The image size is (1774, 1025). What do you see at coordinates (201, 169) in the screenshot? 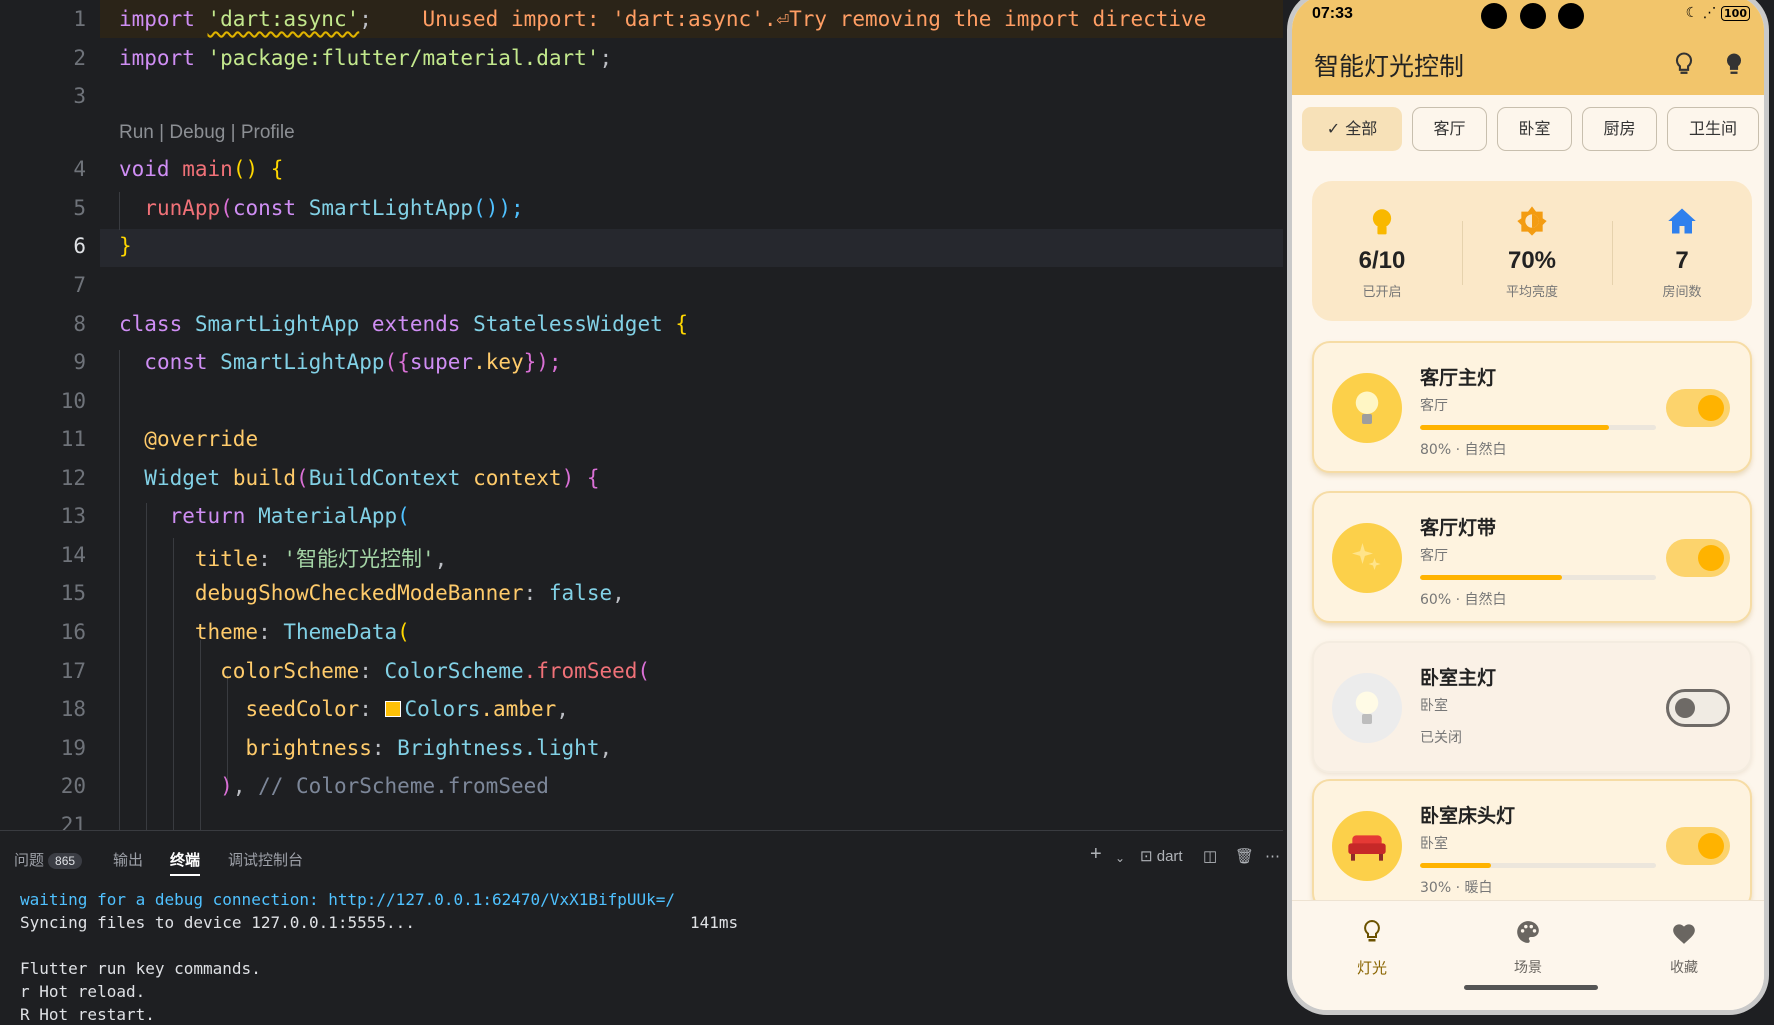
I see `code-line: void main() {` at bounding box center [201, 169].